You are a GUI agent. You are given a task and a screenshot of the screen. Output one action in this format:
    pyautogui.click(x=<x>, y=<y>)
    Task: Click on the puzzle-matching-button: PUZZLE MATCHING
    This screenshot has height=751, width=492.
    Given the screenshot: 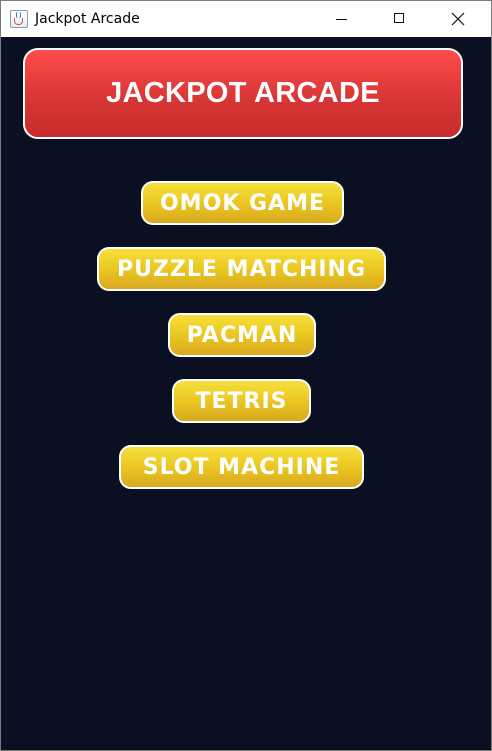 What is the action you would take?
    pyautogui.click(x=241, y=269)
    